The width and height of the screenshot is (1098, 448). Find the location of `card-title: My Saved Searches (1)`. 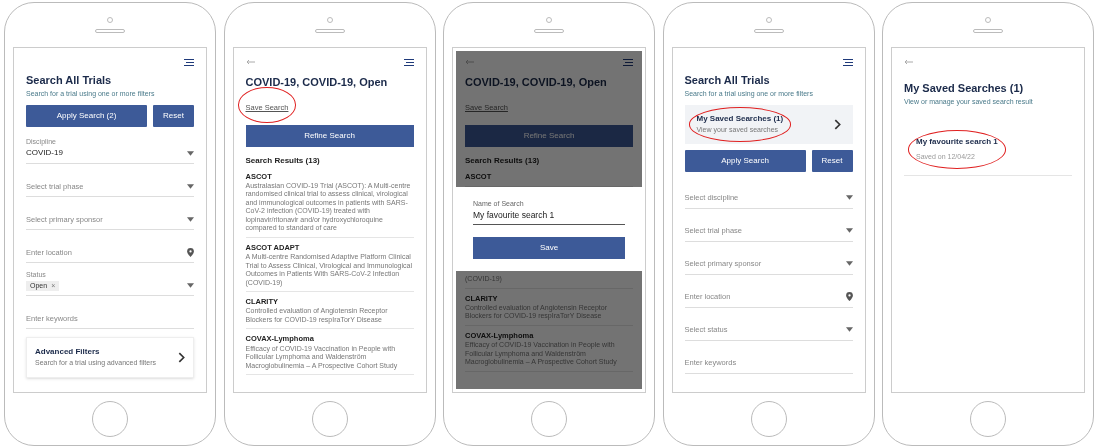

card-title: My Saved Searches (1) is located at coordinates (740, 119).